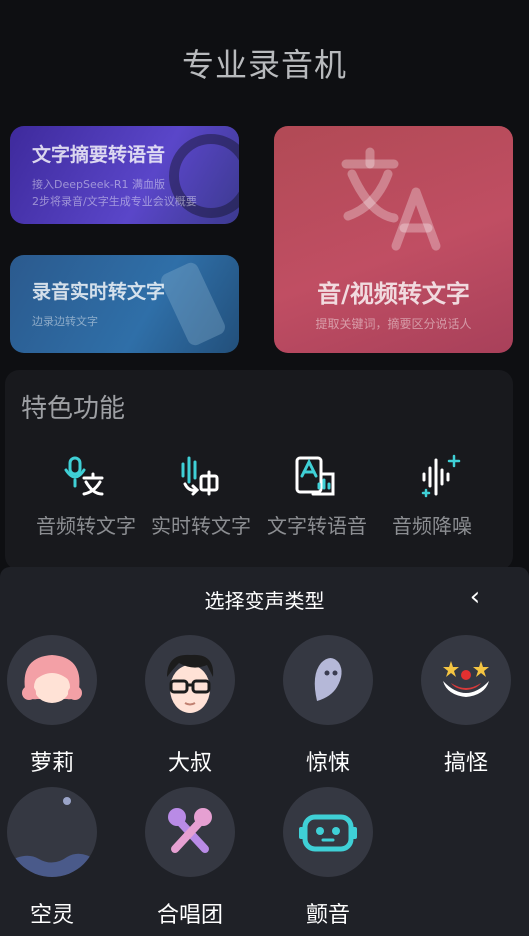  Describe the element at coordinates (193, 304) in the screenshot. I see `recorder-device-icon` at that location.